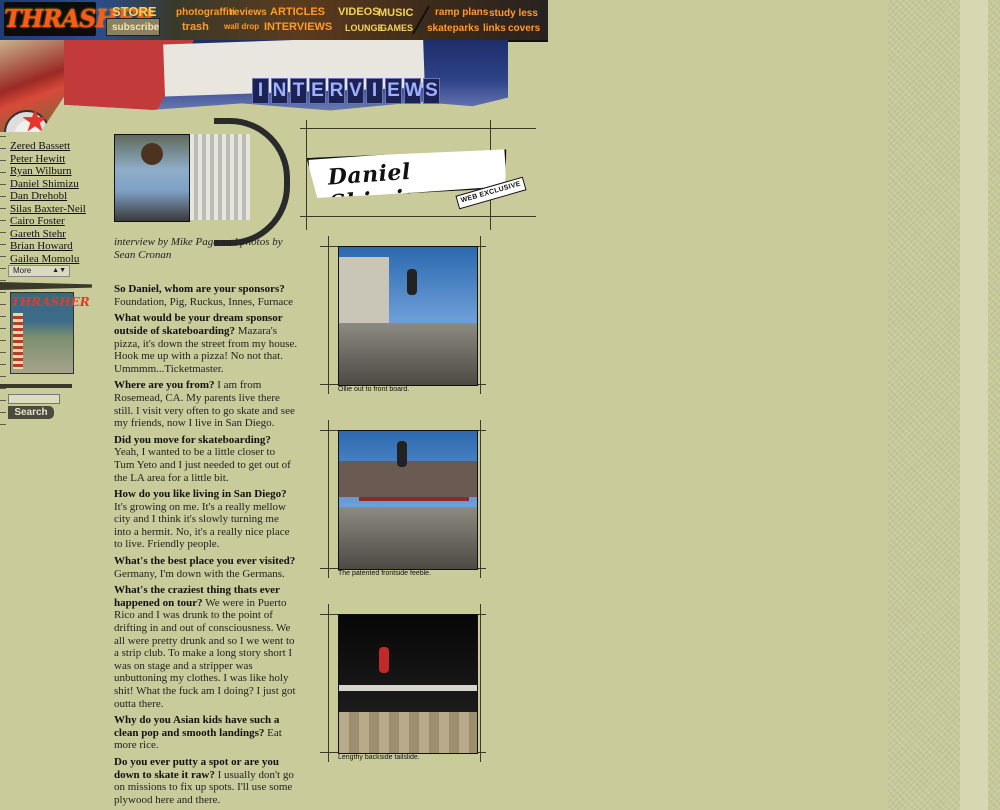 This screenshot has height=810, width=1000. What do you see at coordinates (48, 157) in the screenshot?
I see `list-item: Peter Hewitt` at bounding box center [48, 157].